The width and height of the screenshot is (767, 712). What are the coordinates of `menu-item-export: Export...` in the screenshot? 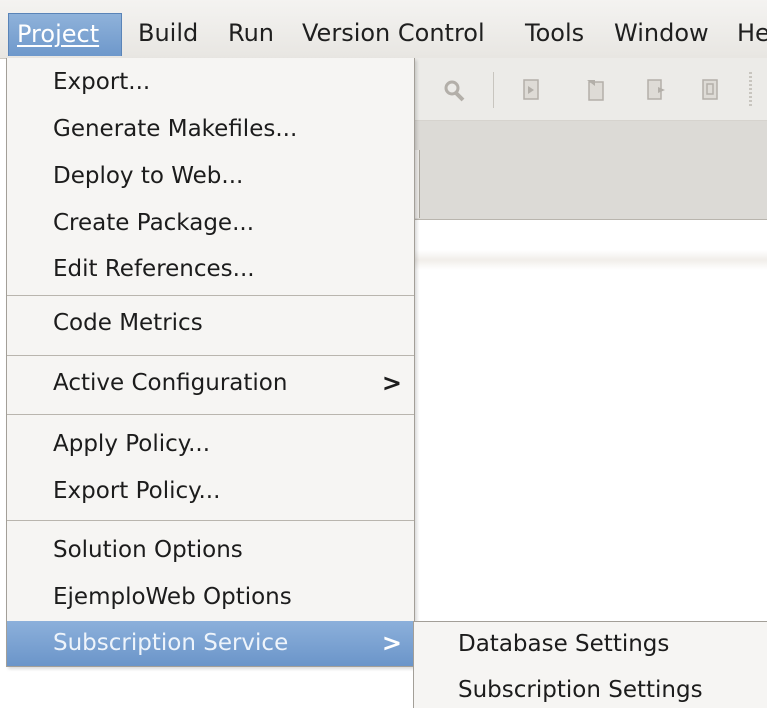 It's located at (210, 83).